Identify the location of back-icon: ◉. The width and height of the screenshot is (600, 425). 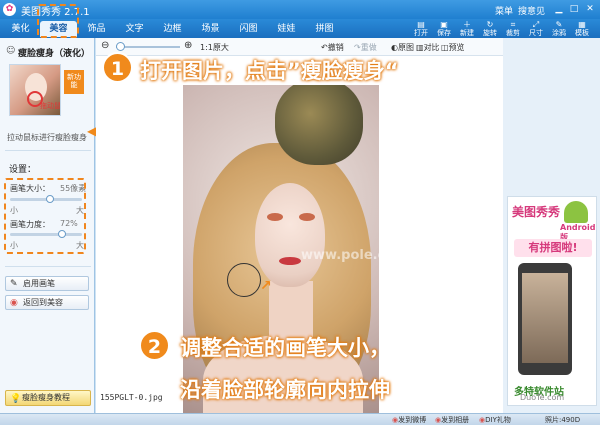
(14, 303).